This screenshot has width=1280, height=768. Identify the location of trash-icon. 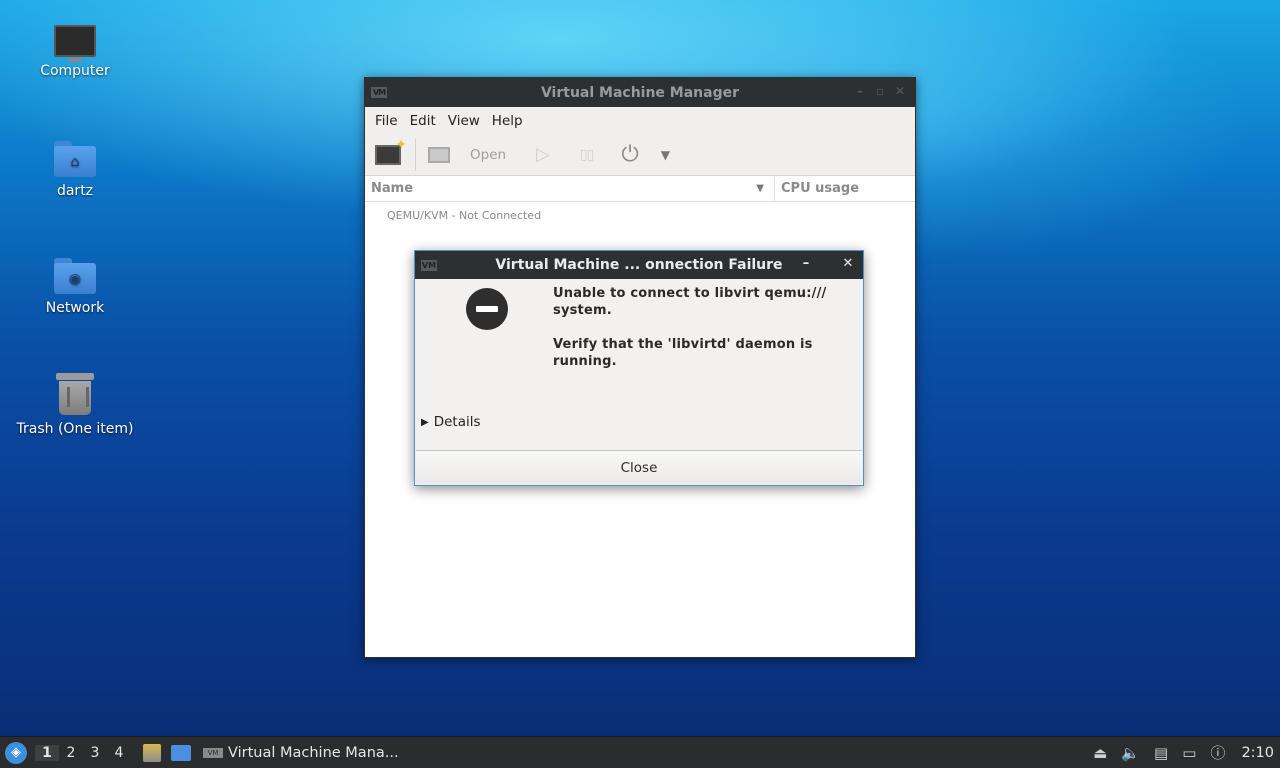
(75, 394).